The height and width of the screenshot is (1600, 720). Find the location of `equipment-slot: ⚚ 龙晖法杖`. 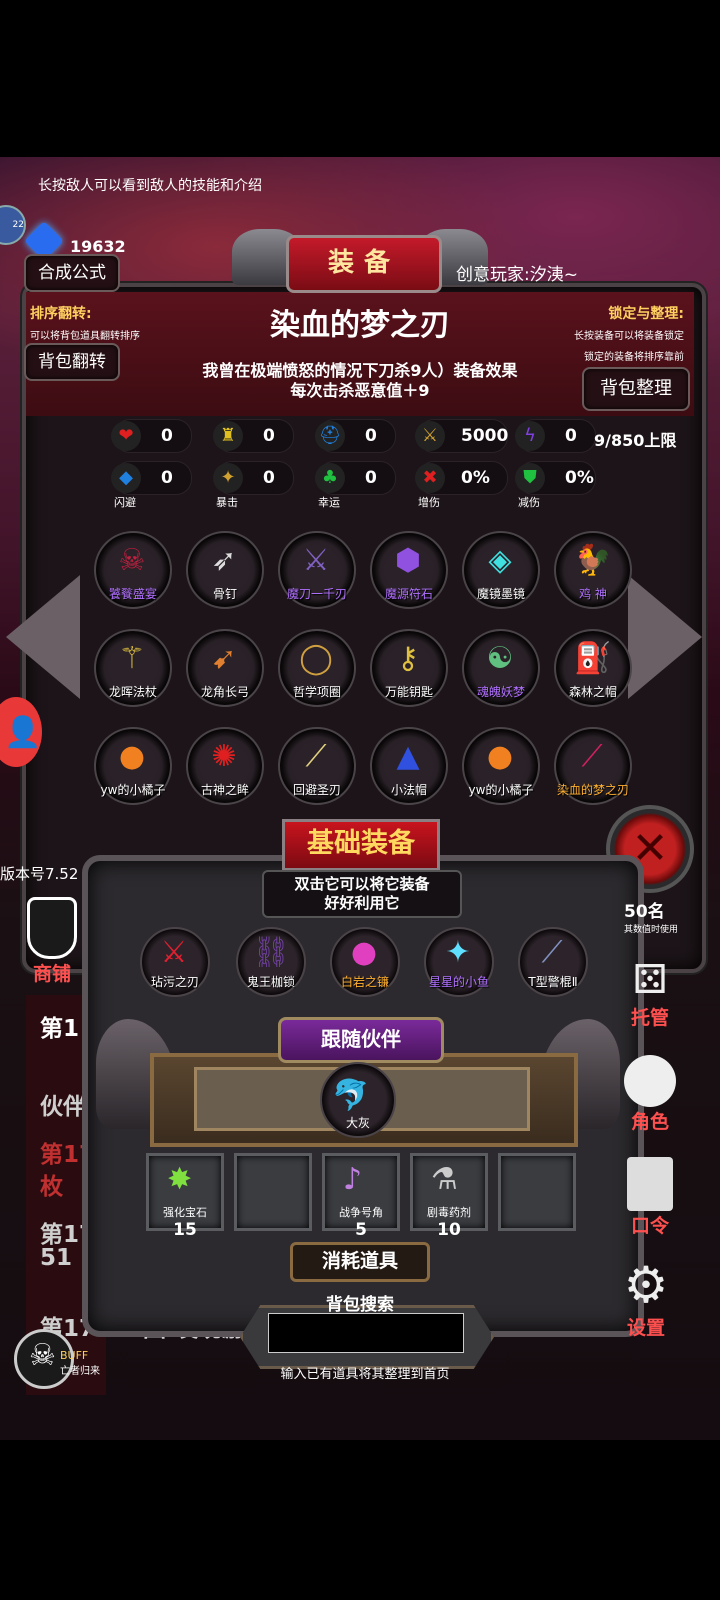

equipment-slot: ⚚ 龙晖法杖 is located at coordinates (133, 668).